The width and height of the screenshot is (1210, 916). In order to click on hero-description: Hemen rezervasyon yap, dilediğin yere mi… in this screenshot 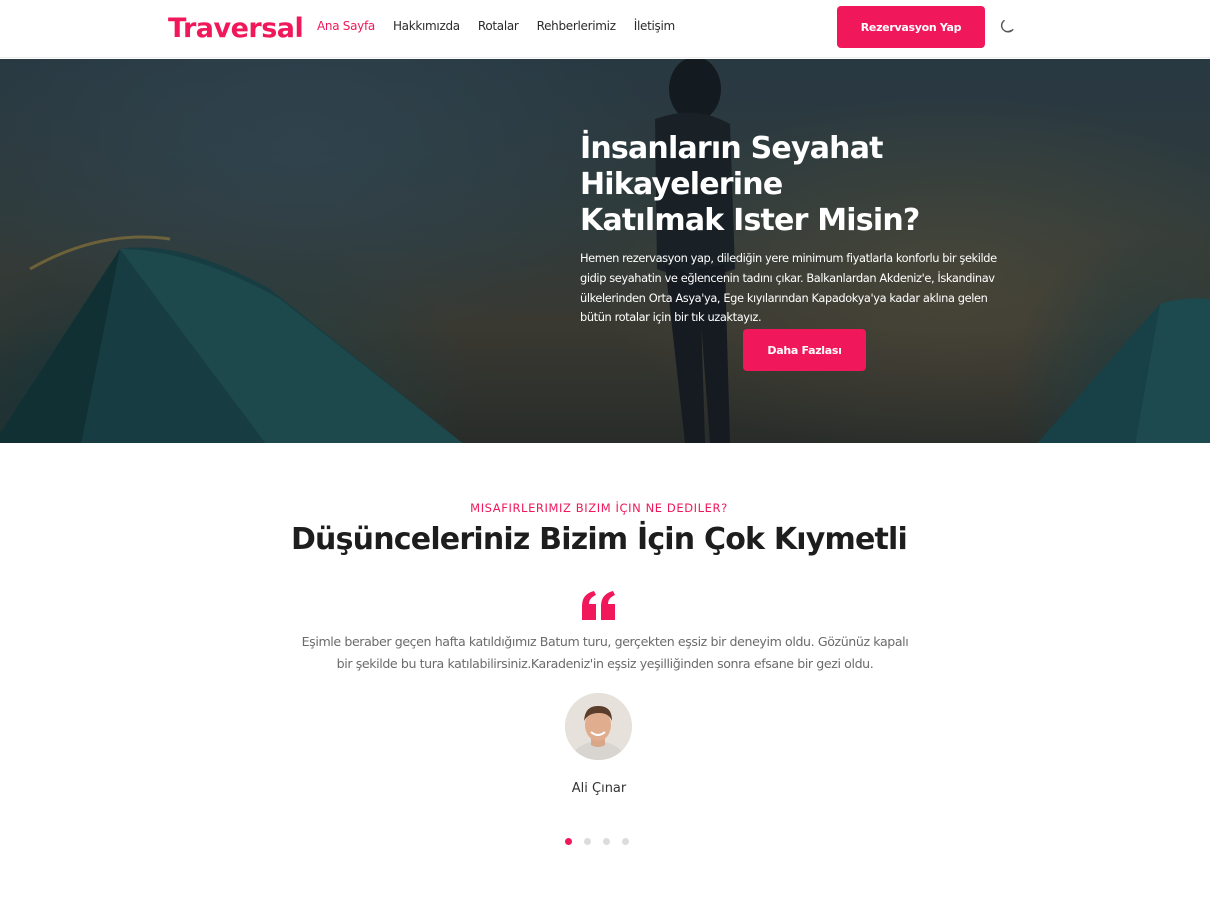, I will do `click(788, 288)`.